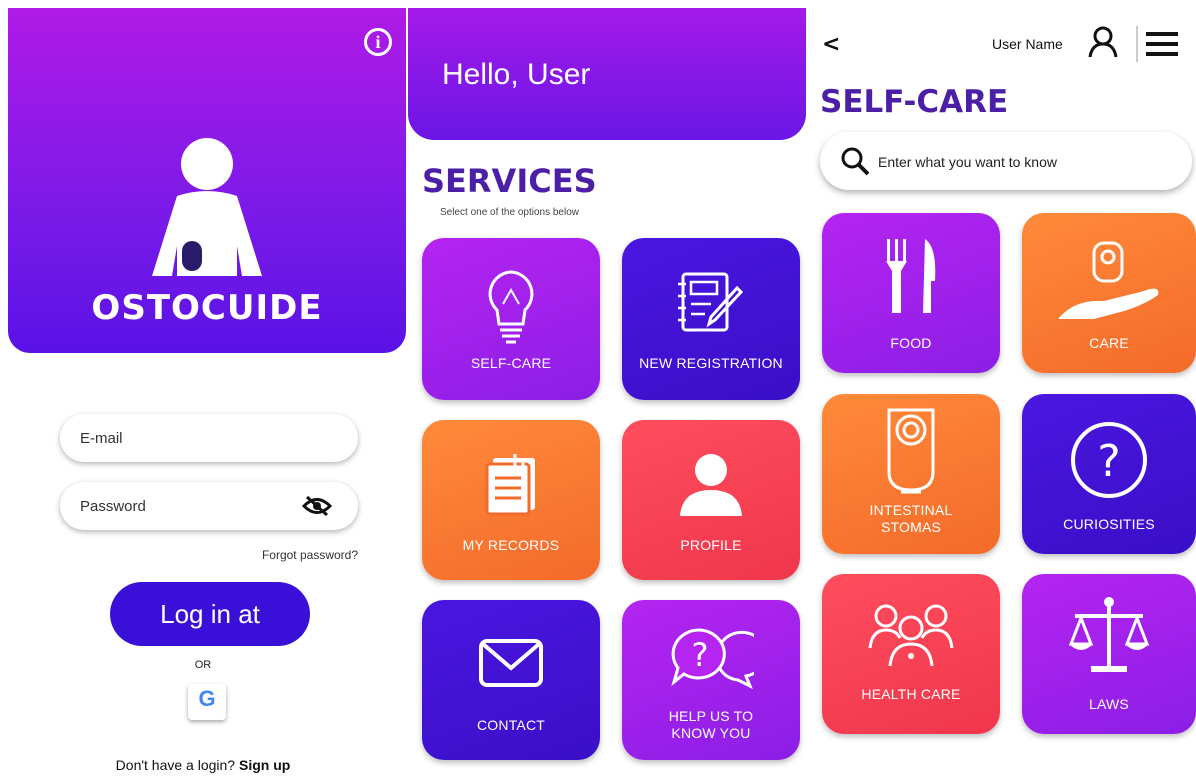 The height and width of the screenshot is (776, 1196). Describe the element at coordinates (264, 765) in the screenshot. I see `signup-link: Sign up` at that location.